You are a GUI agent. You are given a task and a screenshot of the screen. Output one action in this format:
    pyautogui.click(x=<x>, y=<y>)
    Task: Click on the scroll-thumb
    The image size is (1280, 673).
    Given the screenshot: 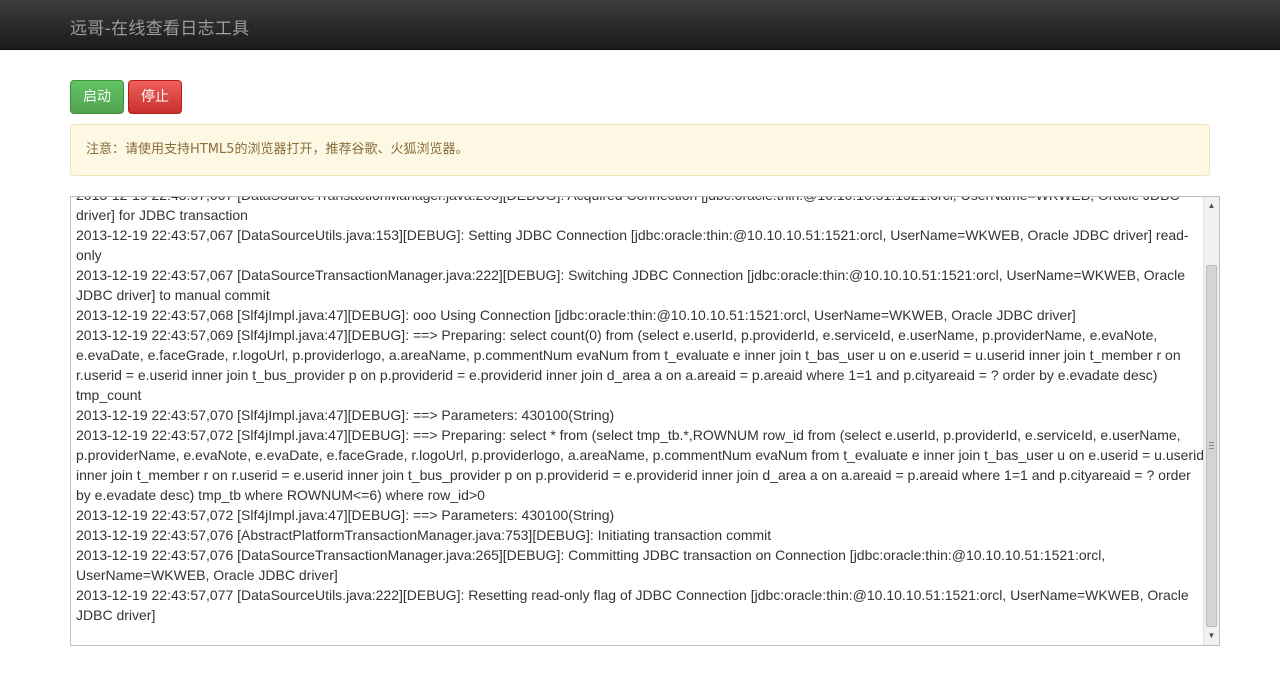 What is the action you would take?
    pyautogui.click(x=1211, y=446)
    